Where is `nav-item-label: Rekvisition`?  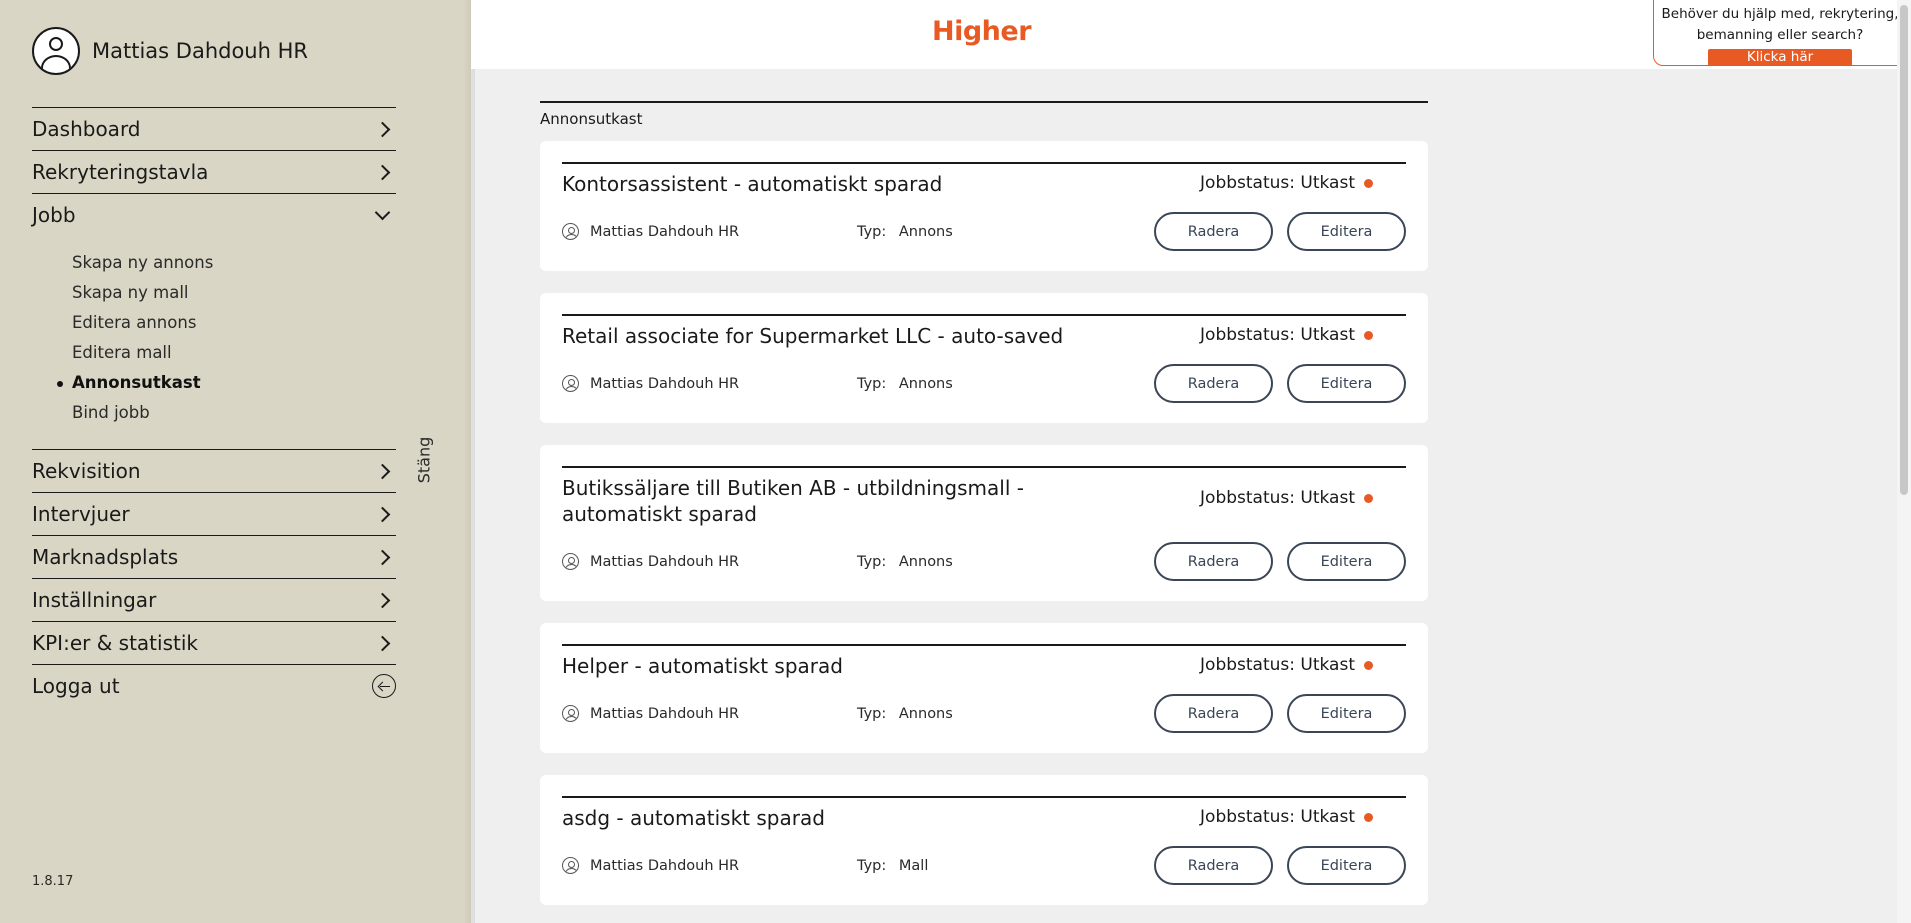 nav-item-label: Rekvisition is located at coordinates (86, 471).